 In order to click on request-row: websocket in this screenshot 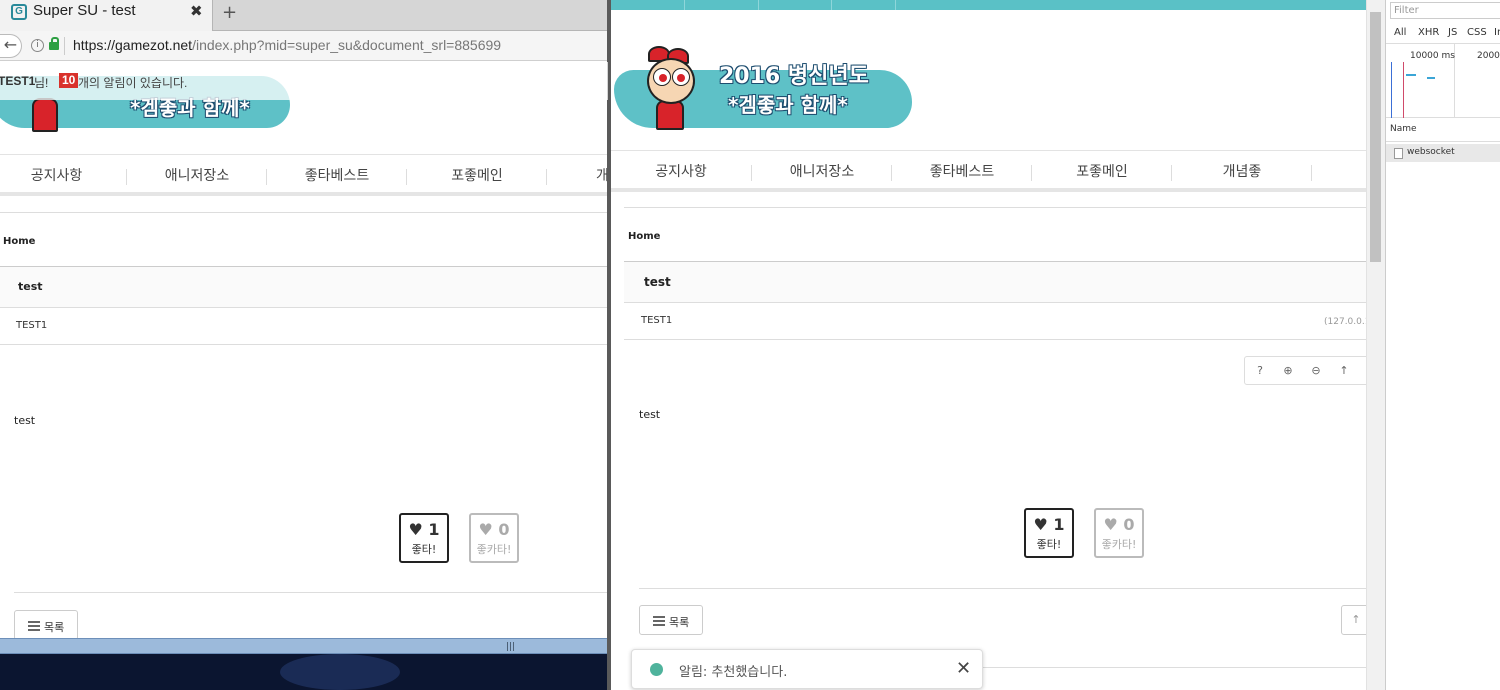, I will do `click(1443, 153)`.